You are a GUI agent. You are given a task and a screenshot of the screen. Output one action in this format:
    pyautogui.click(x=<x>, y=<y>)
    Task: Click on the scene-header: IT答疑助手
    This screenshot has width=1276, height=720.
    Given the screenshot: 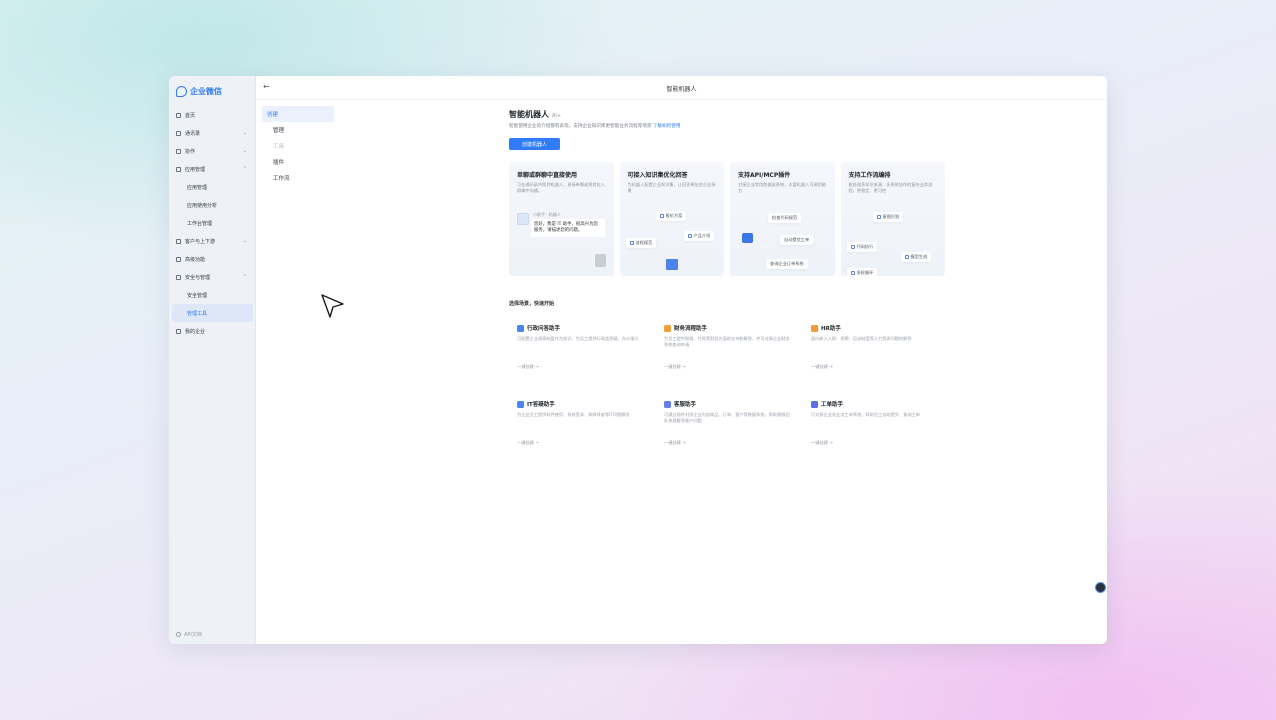 What is the action you would take?
    pyautogui.click(x=583, y=404)
    